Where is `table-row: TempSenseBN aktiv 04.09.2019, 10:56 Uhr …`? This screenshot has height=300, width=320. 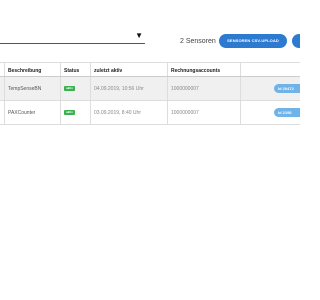
table-row: TempSenseBN aktiv 04.09.2019, 10:56 Uhr … is located at coordinates (150, 89).